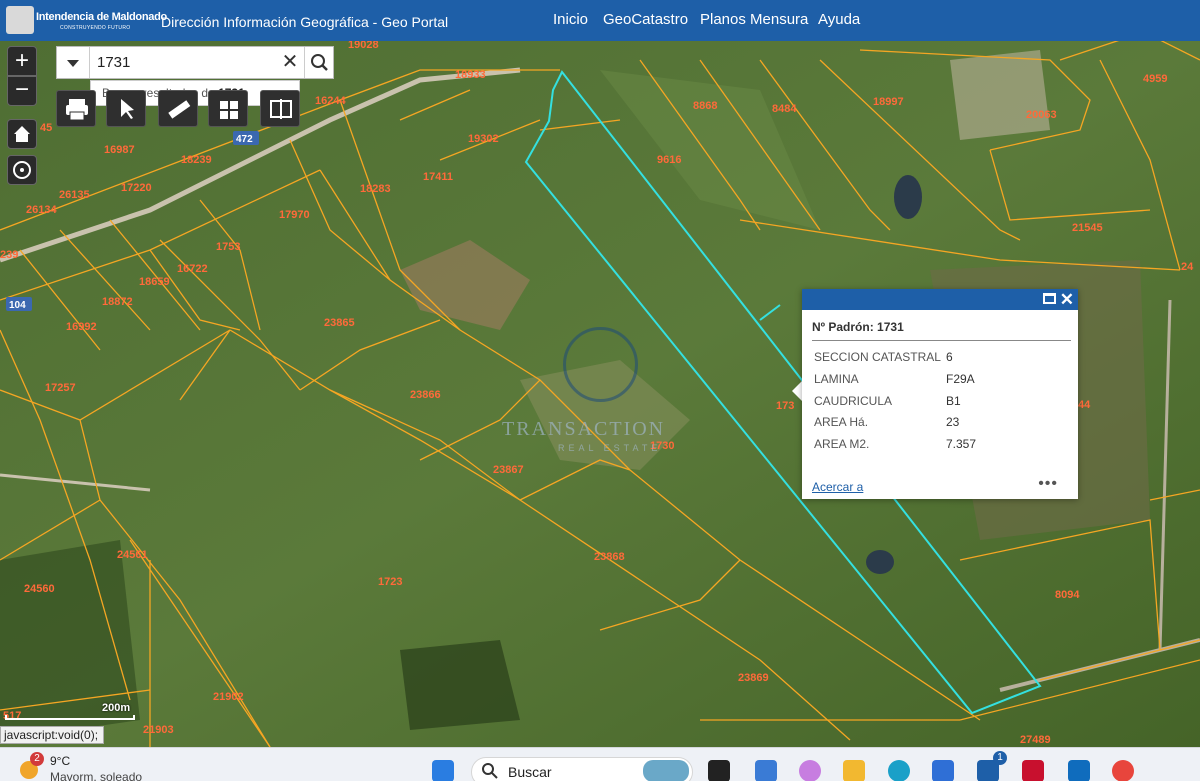 This screenshot has height=781, width=1200. I want to click on parcel-label: 26135, so click(74, 195).